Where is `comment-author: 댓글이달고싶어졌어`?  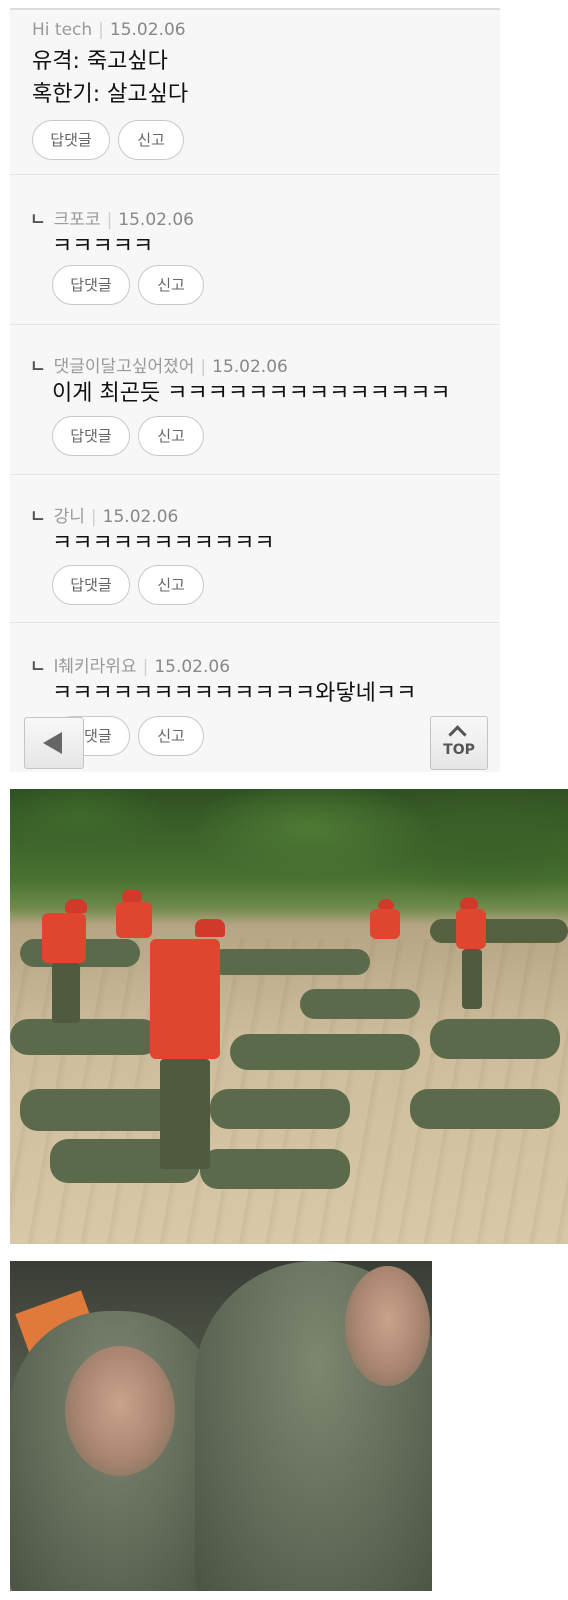
comment-author: 댓글이달고싶어졌어 is located at coordinates (124, 367).